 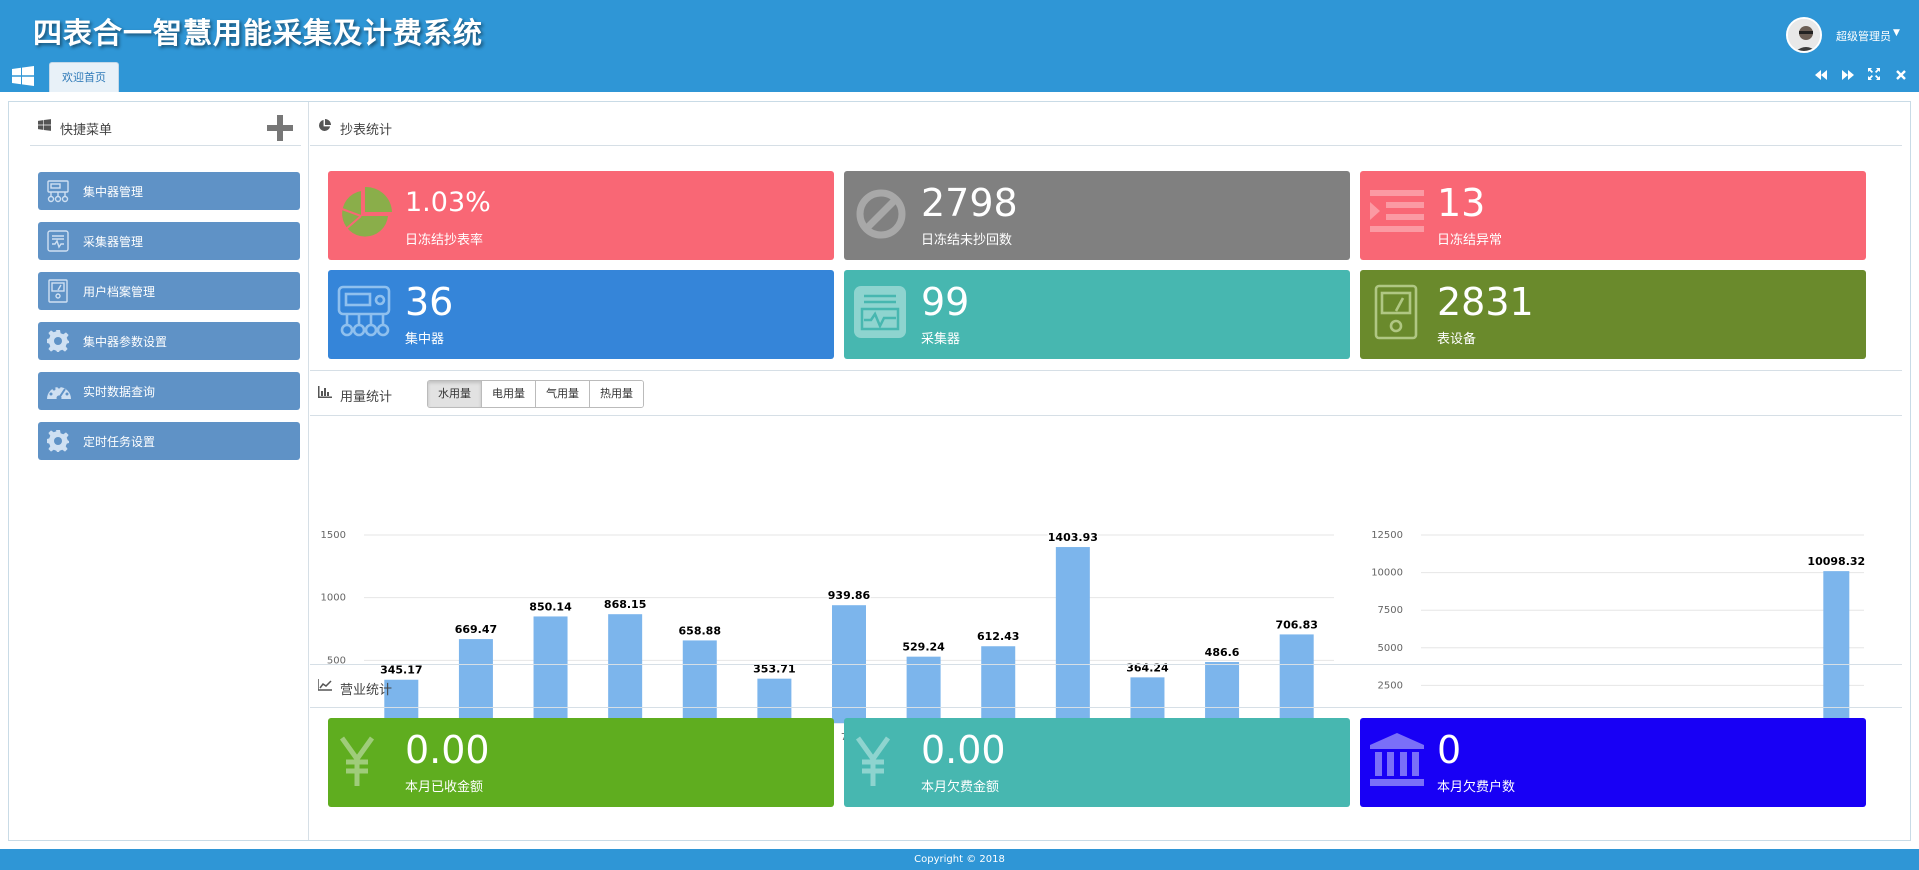 I want to click on card-concentrator: 36 集中器, so click(x=581, y=314).